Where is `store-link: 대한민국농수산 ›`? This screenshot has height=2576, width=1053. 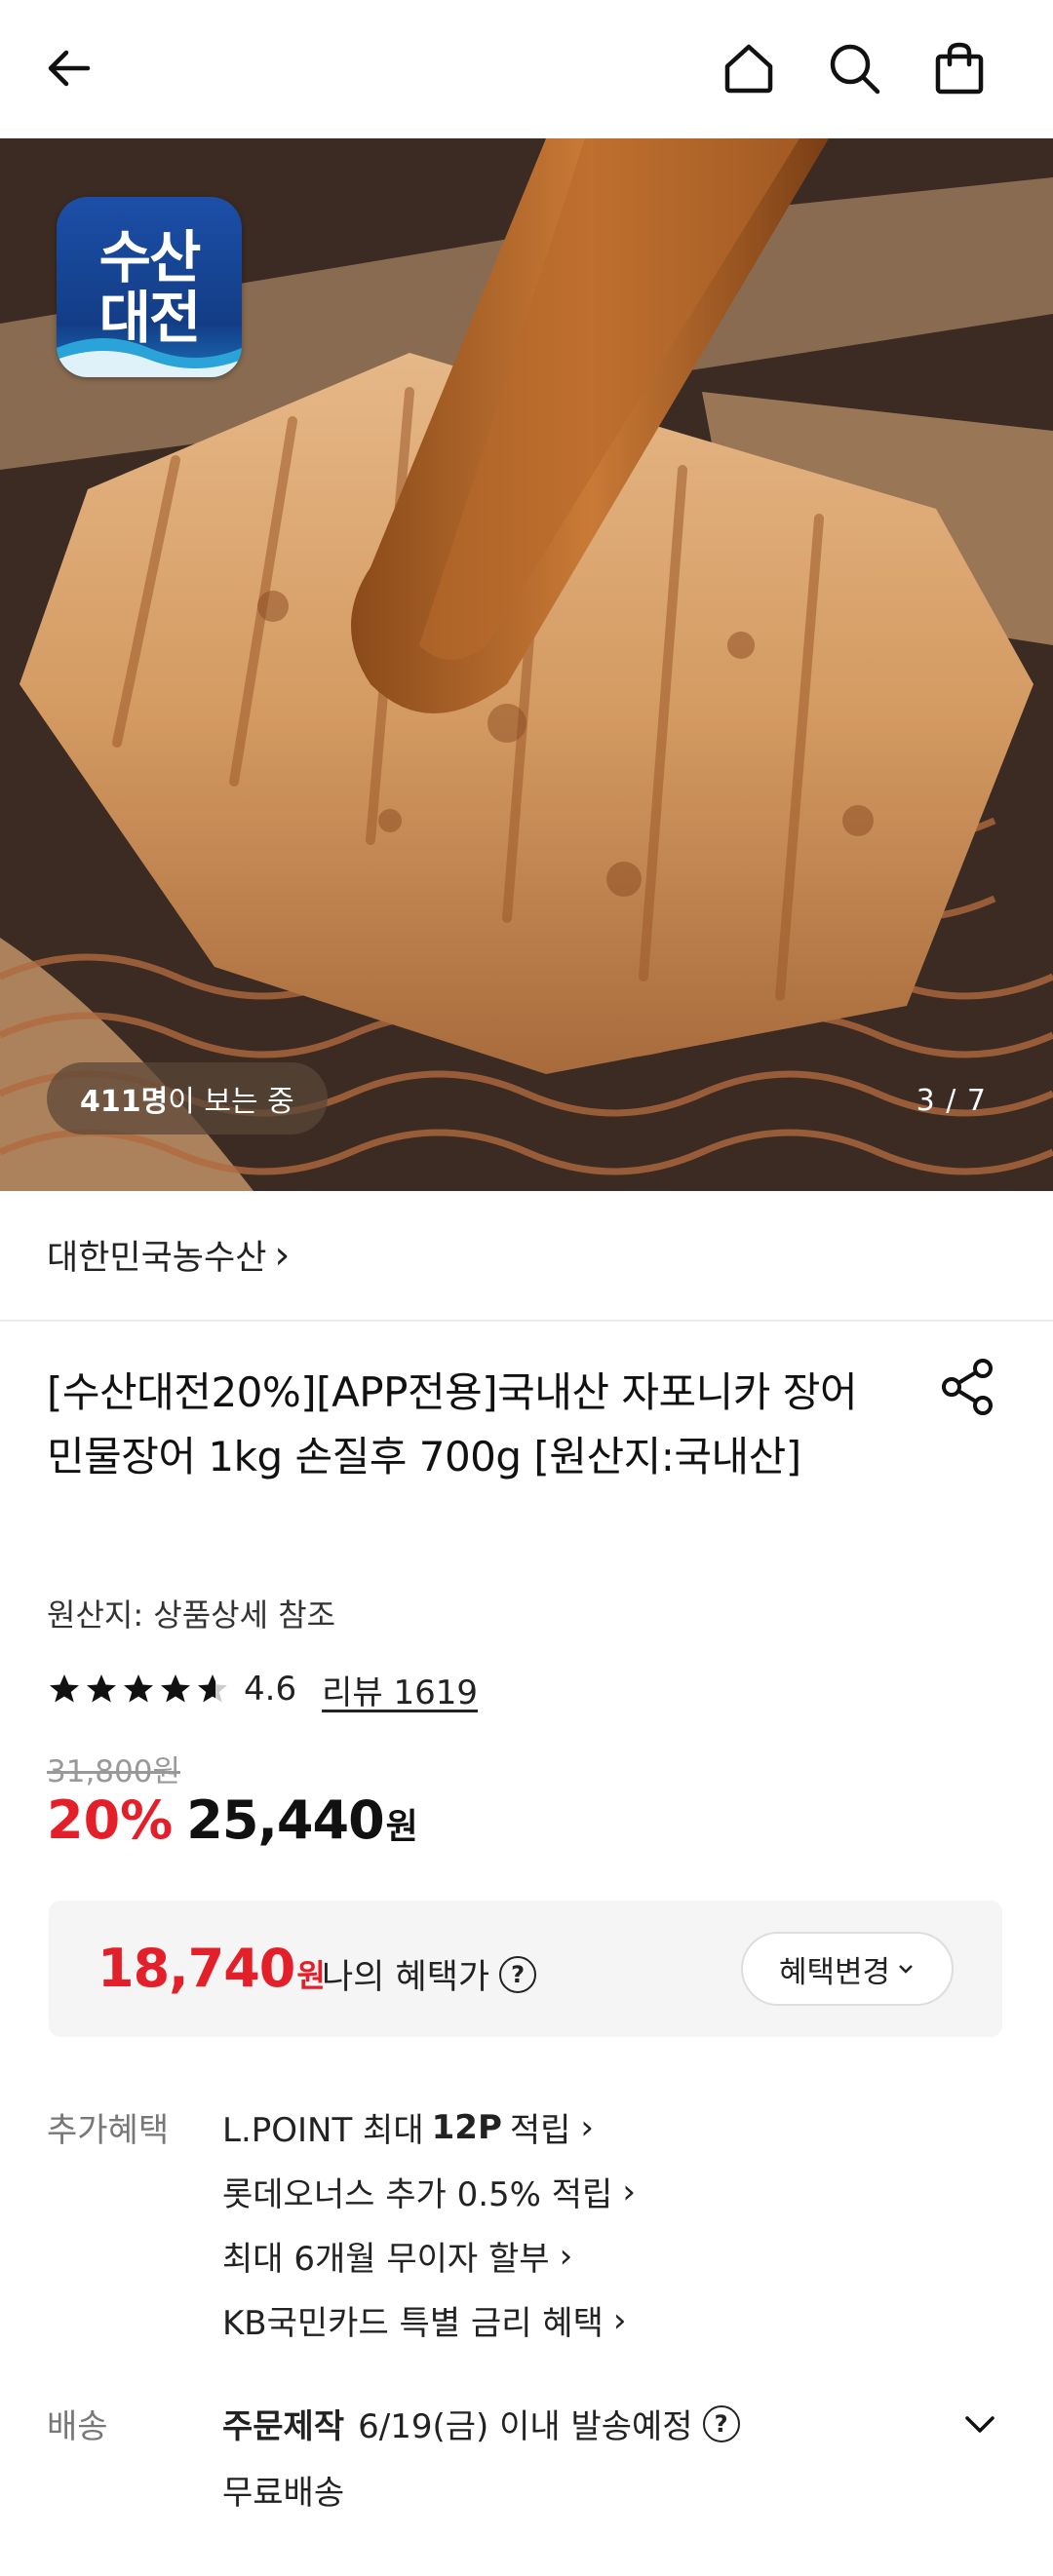 store-link: 대한민국농수산 › is located at coordinates (168, 1255).